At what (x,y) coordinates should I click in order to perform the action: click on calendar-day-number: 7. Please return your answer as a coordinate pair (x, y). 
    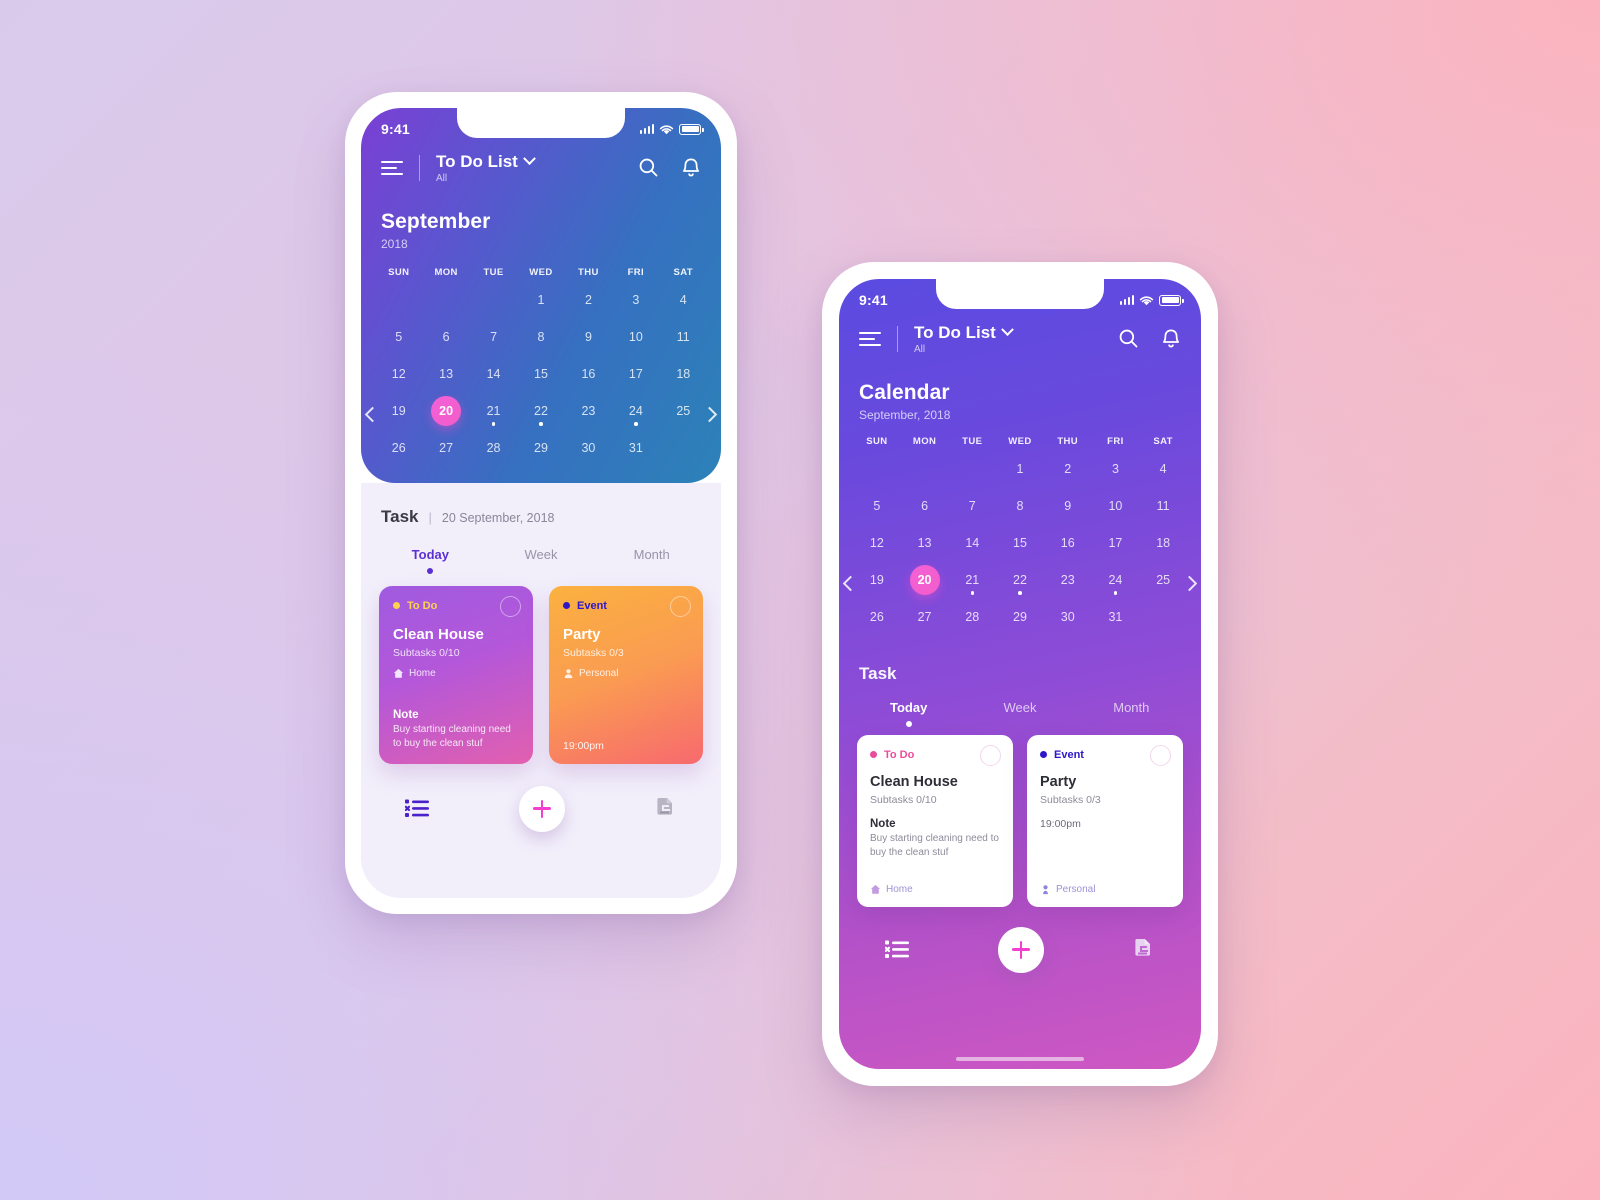
    Looking at the image, I should click on (494, 336).